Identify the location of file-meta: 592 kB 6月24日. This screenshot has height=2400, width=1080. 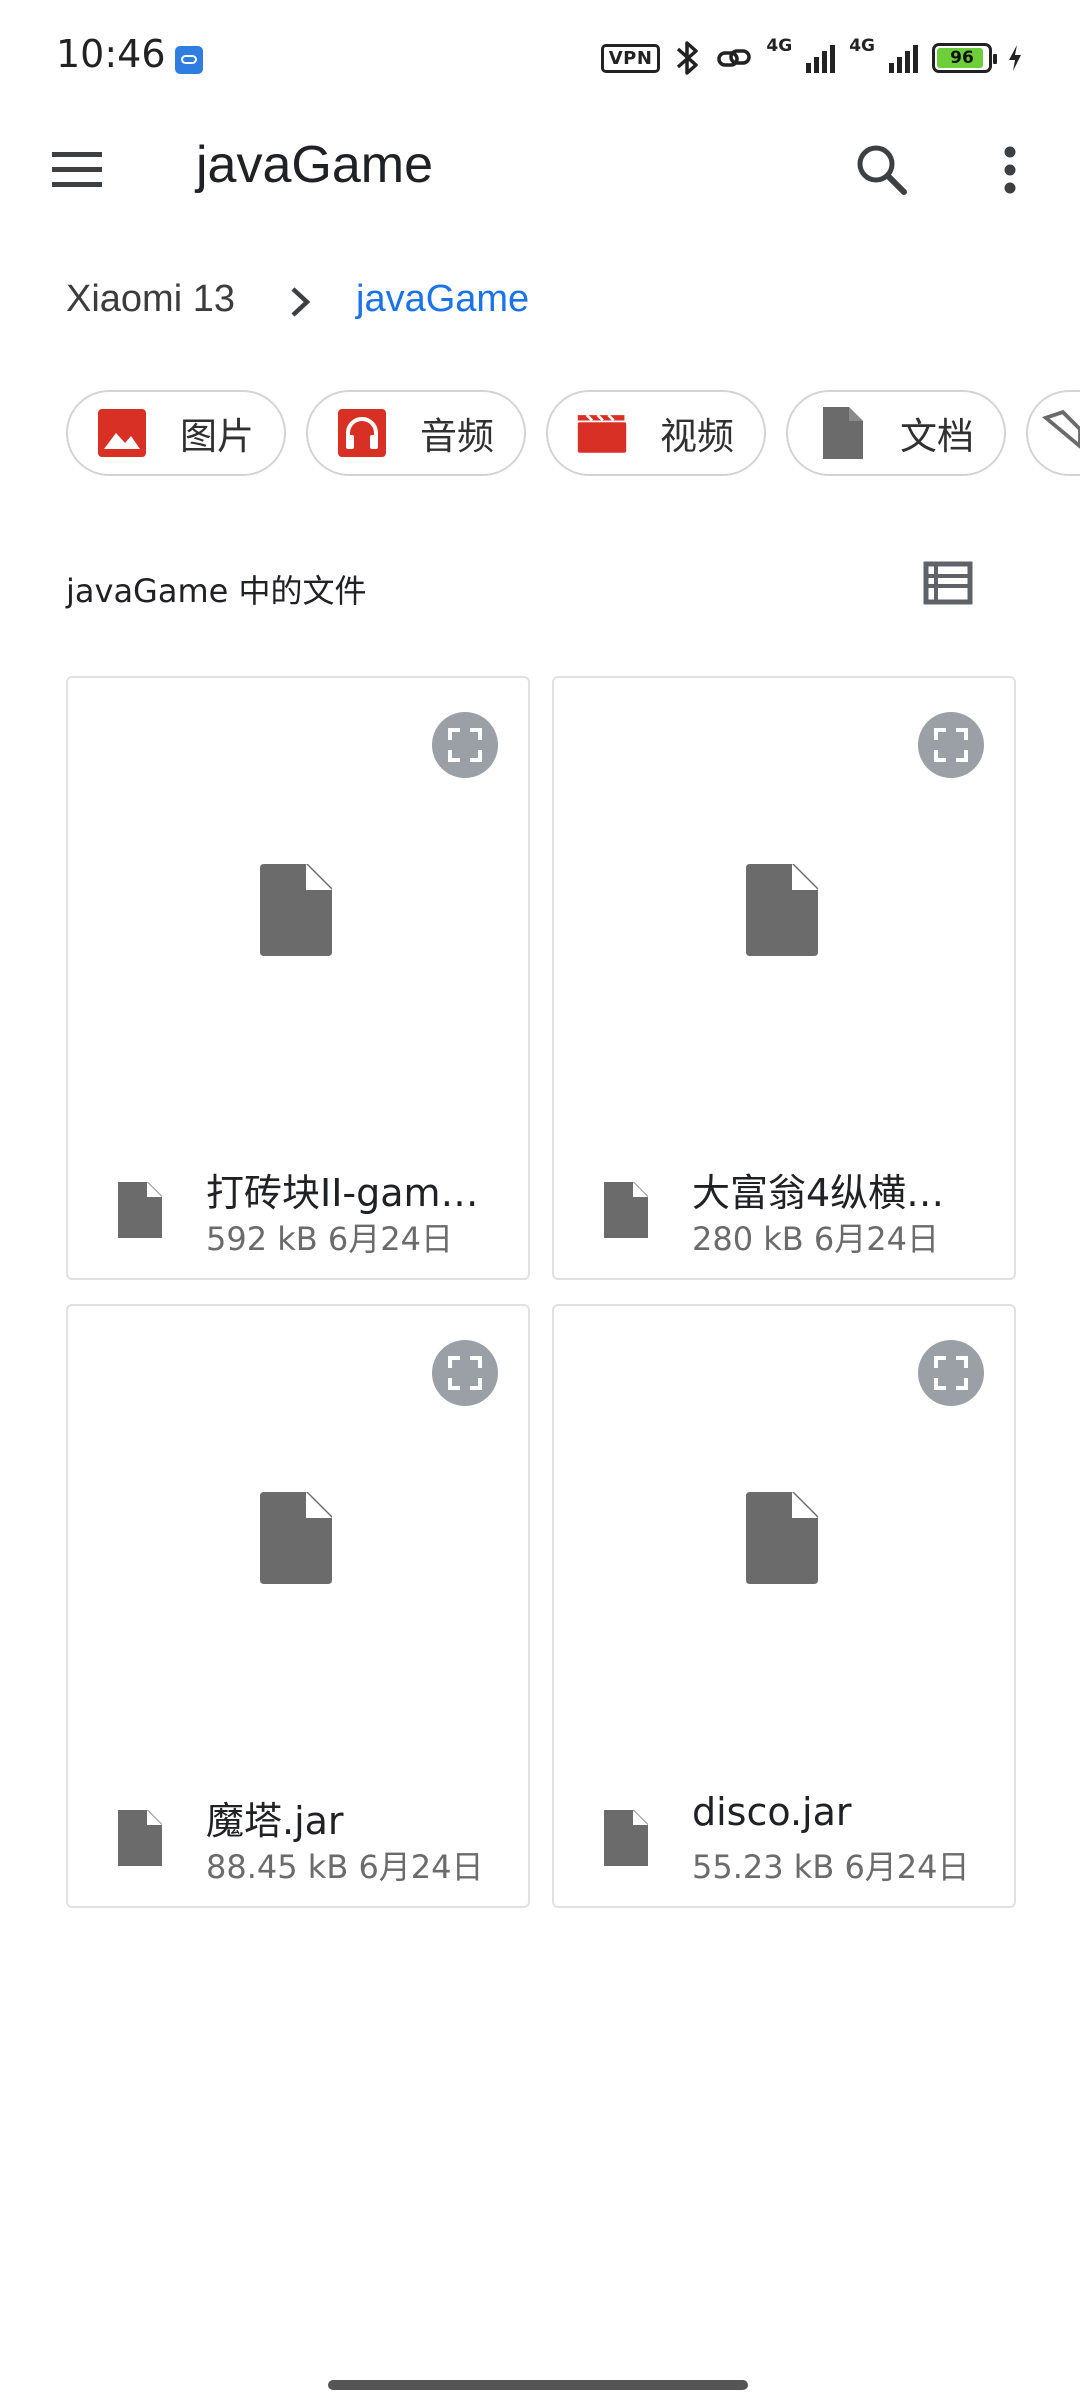
(329, 1237).